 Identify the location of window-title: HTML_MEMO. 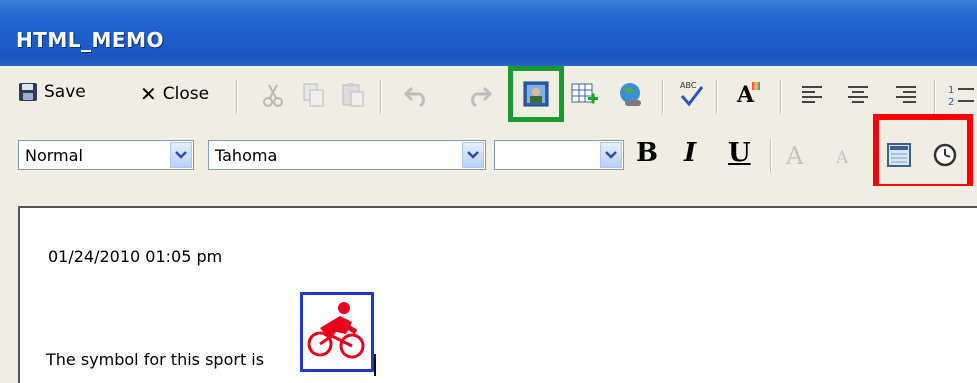
(90, 40).